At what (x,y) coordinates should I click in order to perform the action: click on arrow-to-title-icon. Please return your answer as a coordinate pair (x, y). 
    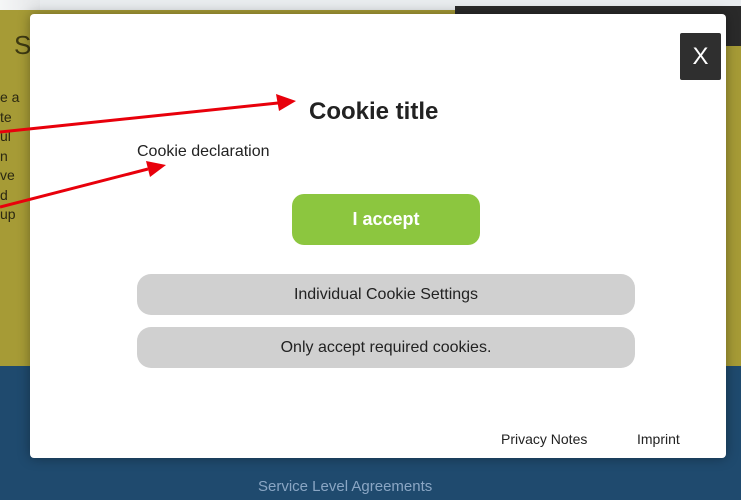
    Looking at the image, I should click on (148, 114).